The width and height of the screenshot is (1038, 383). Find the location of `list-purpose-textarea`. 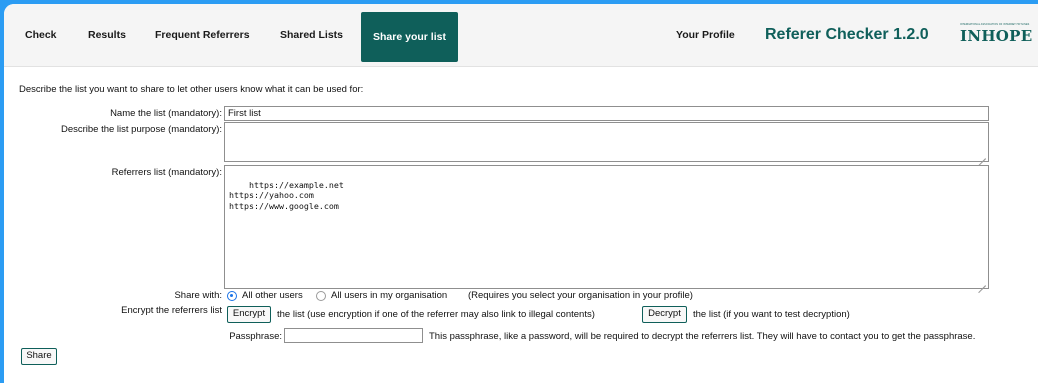

list-purpose-textarea is located at coordinates (606, 142).